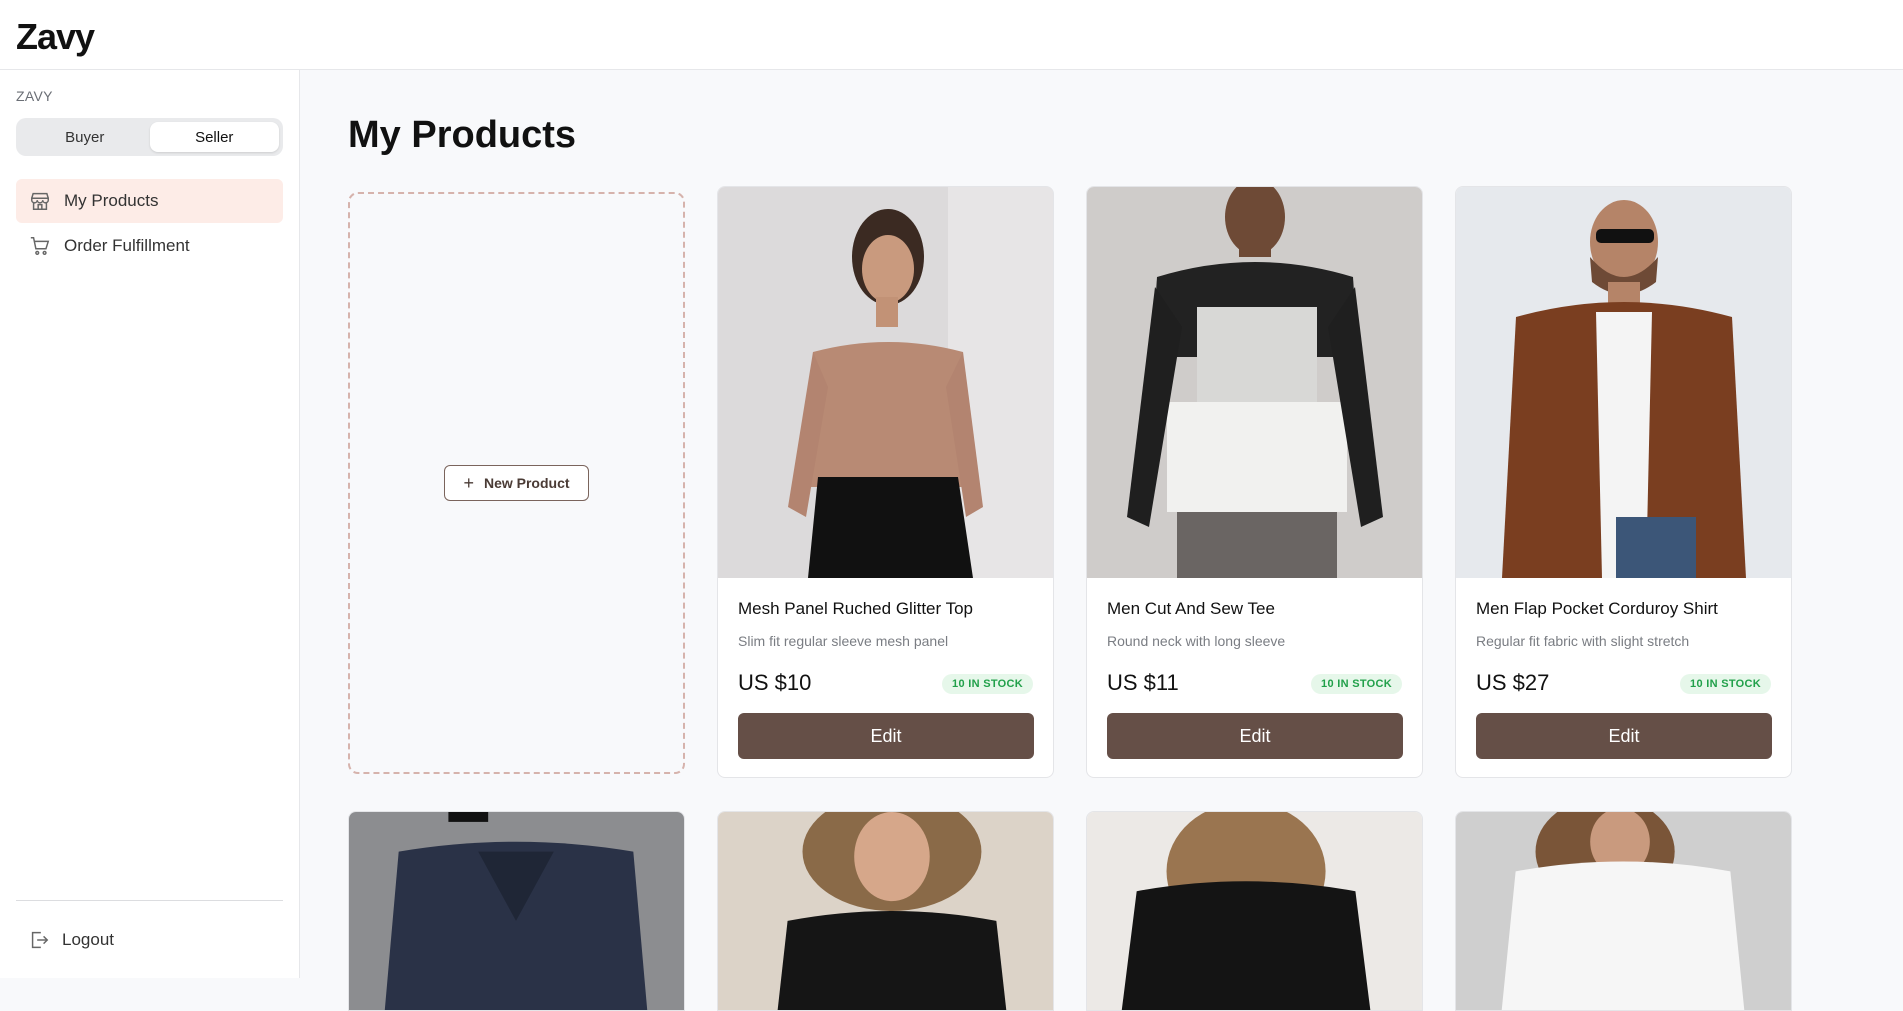  I want to click on new-product-button: + New Product, so click(516, 483).